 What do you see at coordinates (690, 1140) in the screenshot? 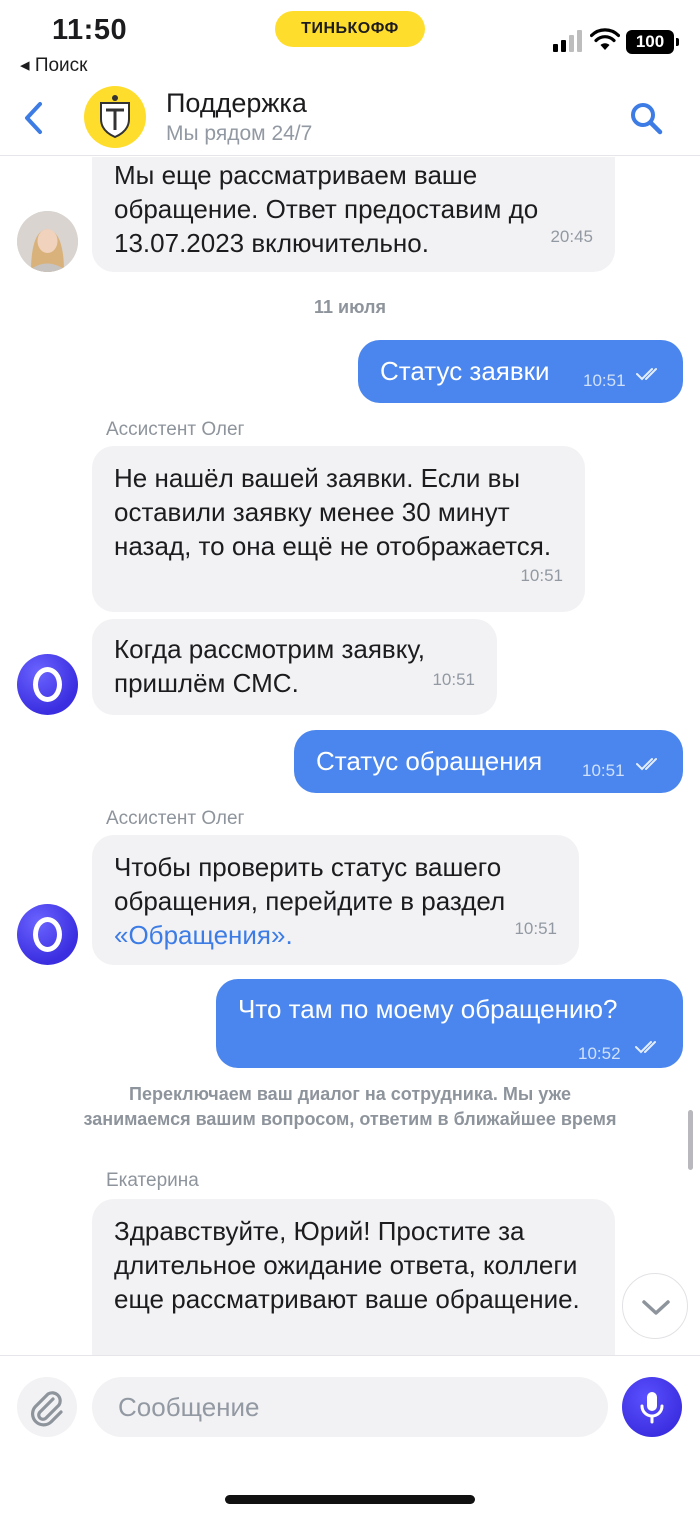
I see `scrollbar` at bounding box center [690, 1140].